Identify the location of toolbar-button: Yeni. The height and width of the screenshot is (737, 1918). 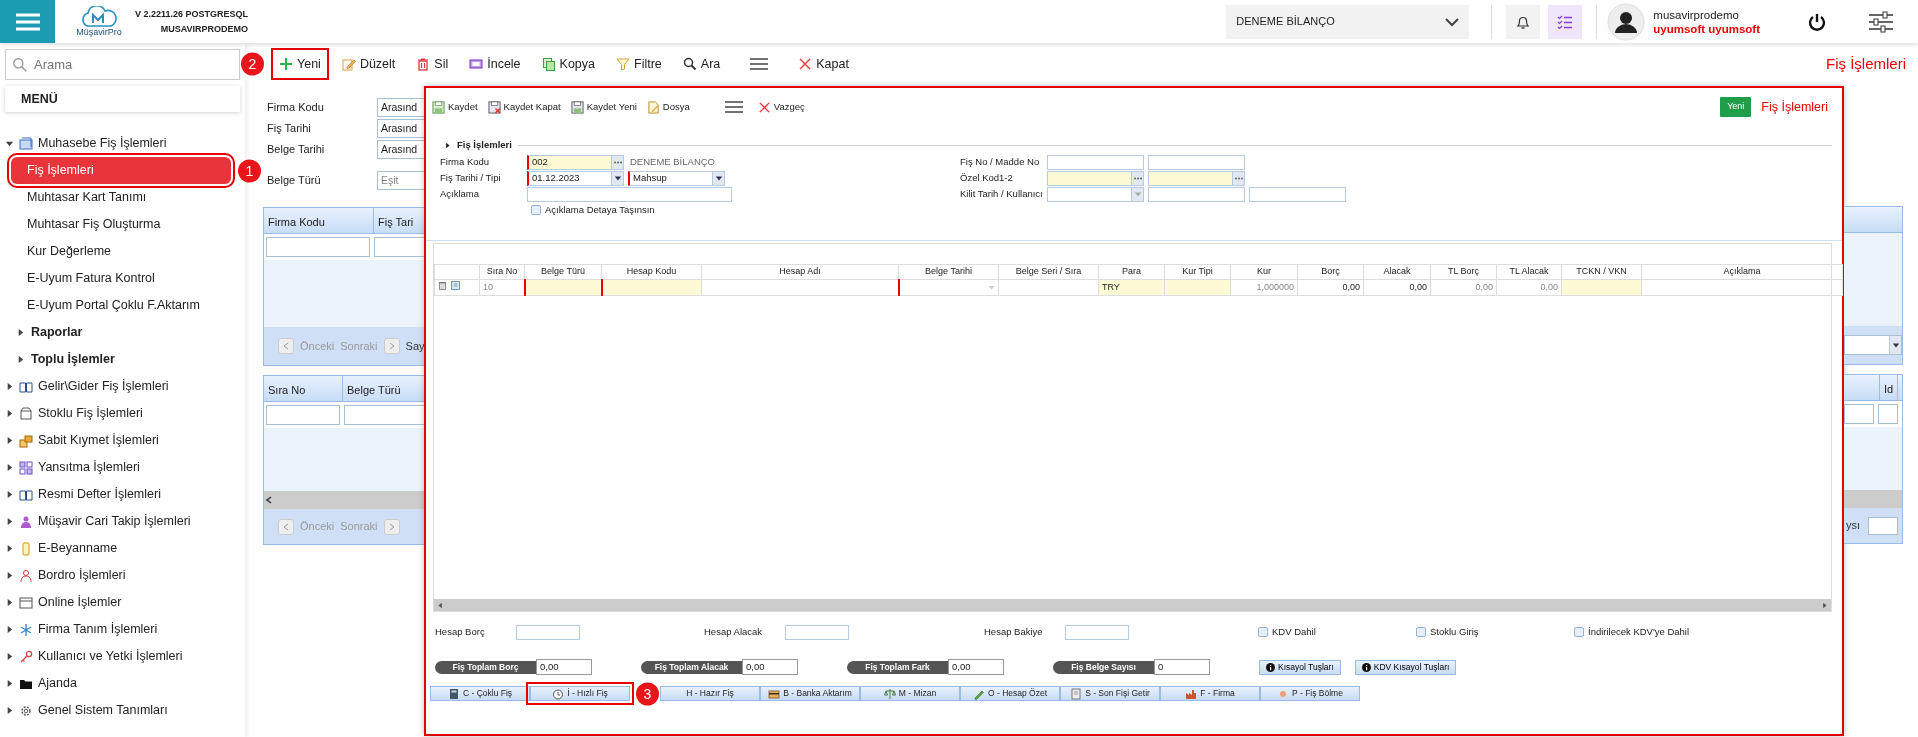
(300, 64).